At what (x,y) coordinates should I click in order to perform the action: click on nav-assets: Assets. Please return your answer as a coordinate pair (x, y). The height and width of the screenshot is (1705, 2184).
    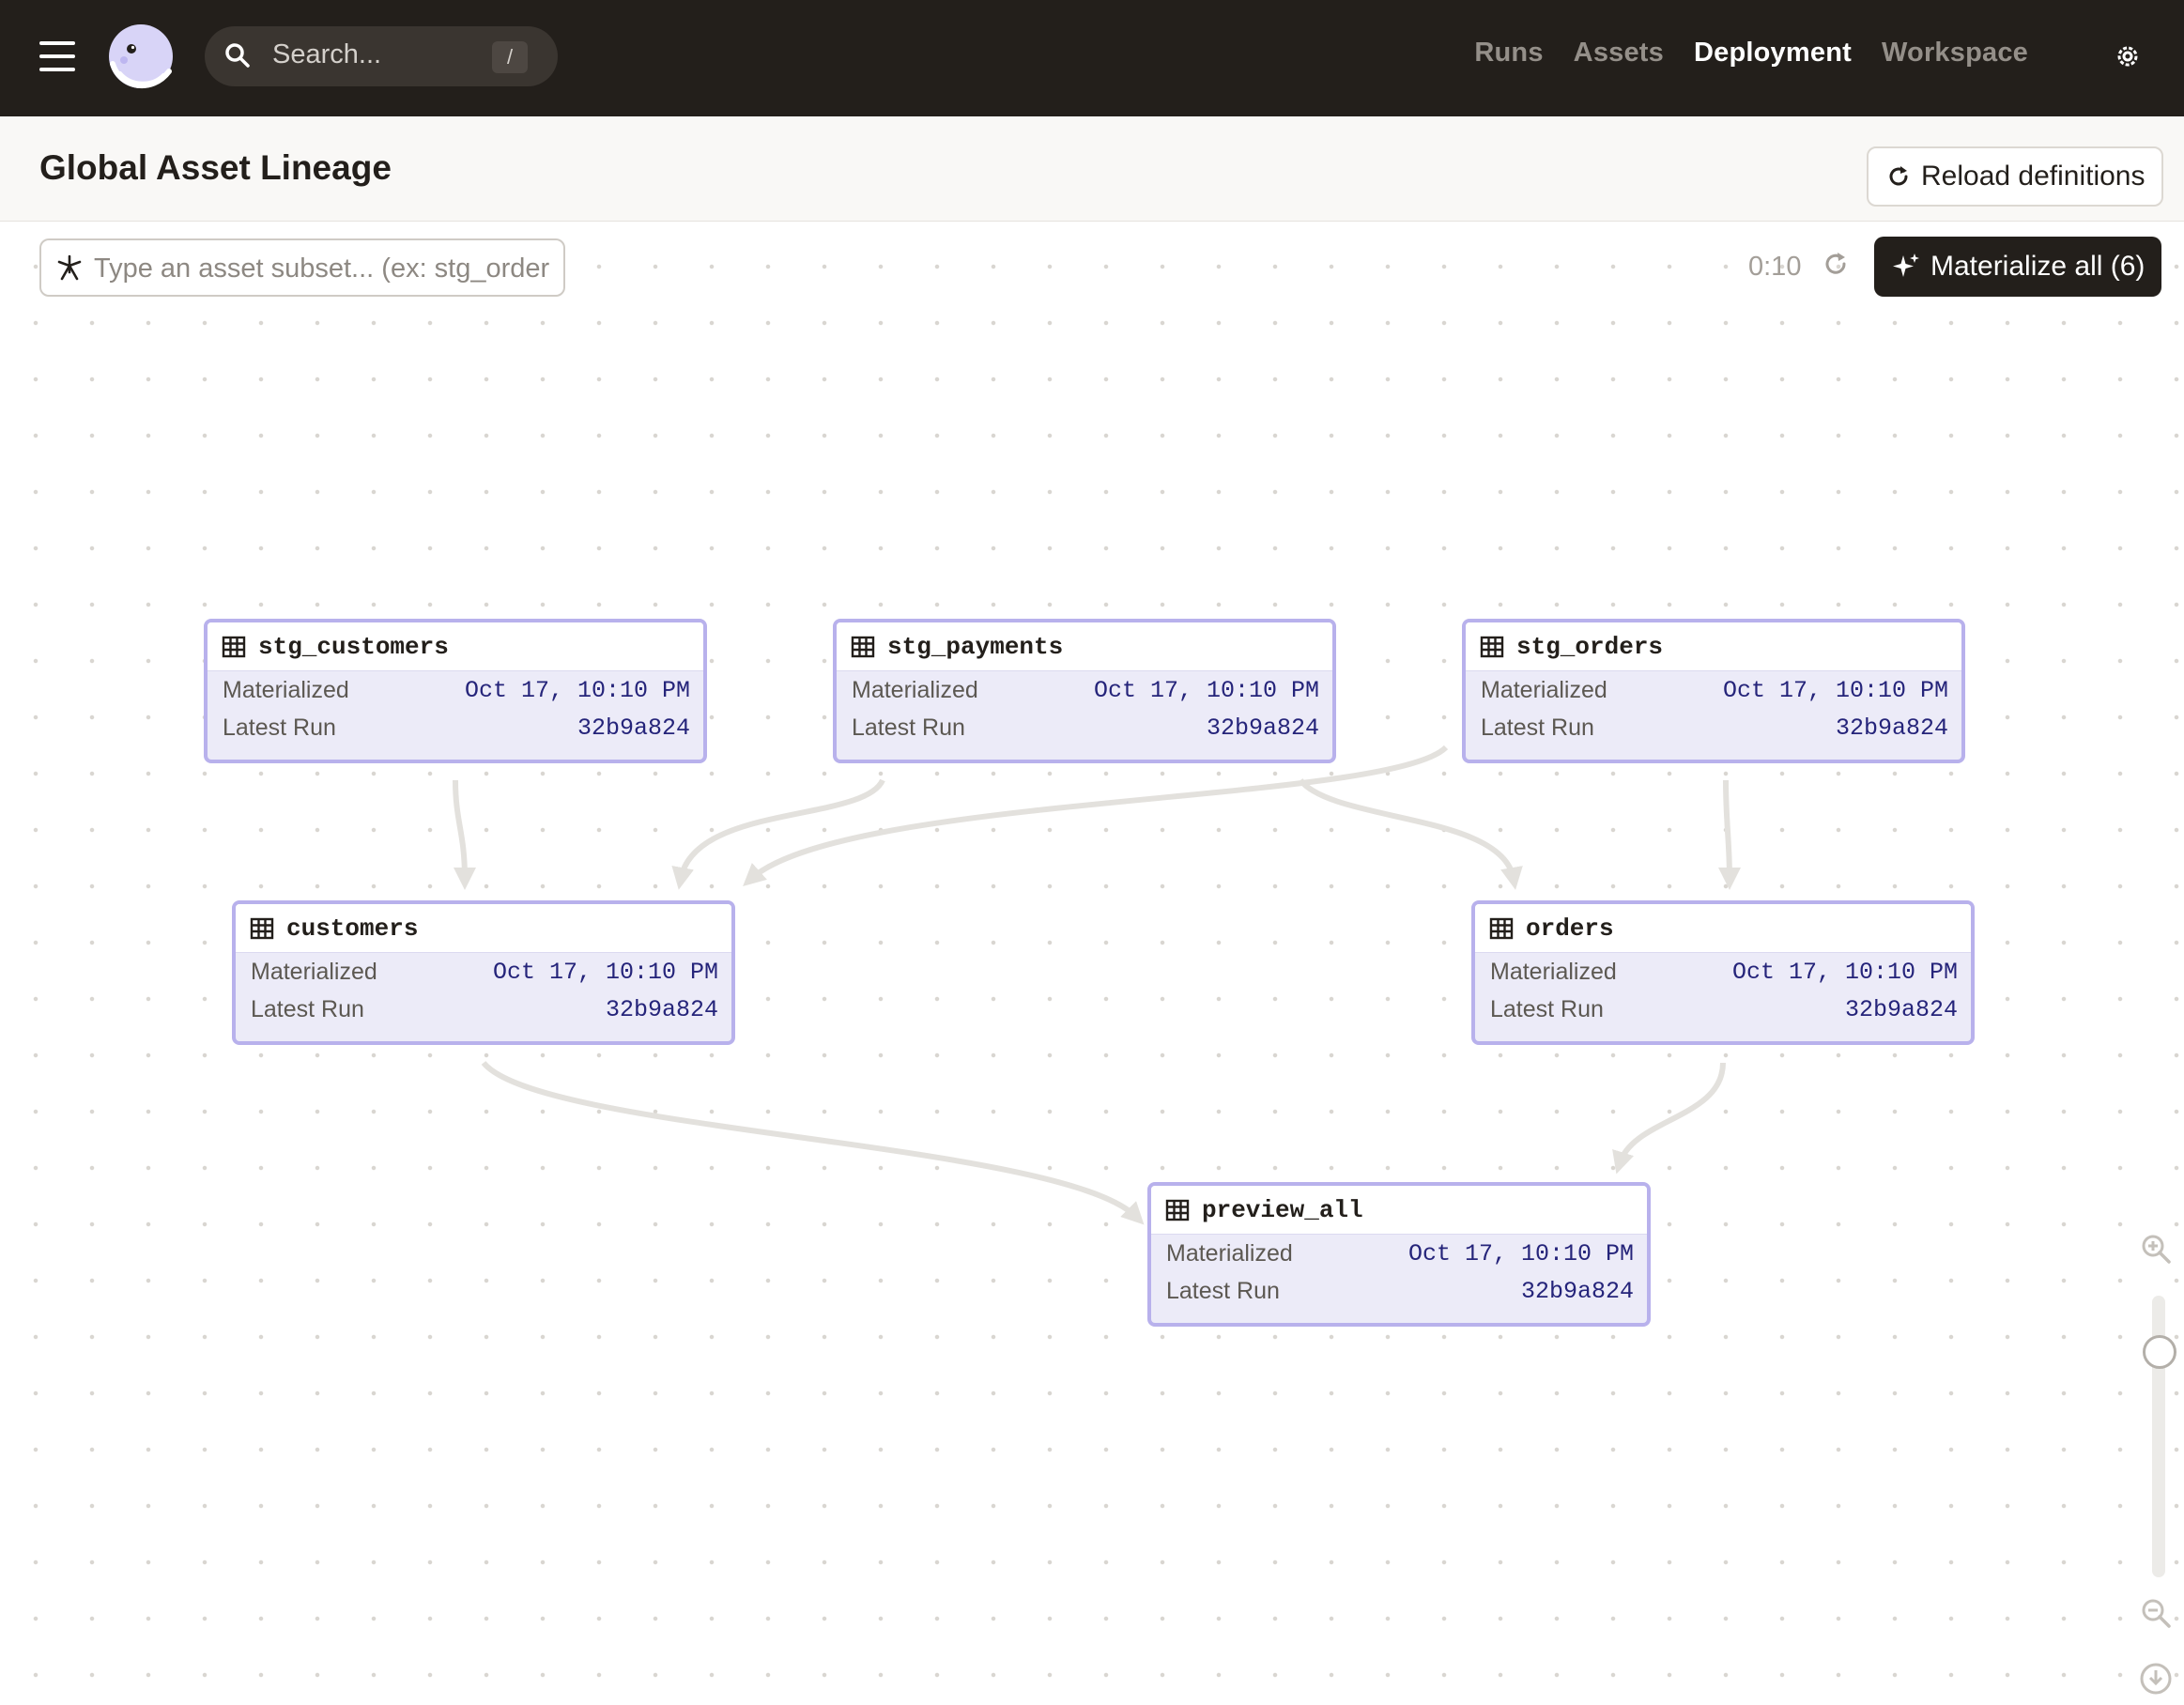
    Looking at the image, I should click on (1619, 54).